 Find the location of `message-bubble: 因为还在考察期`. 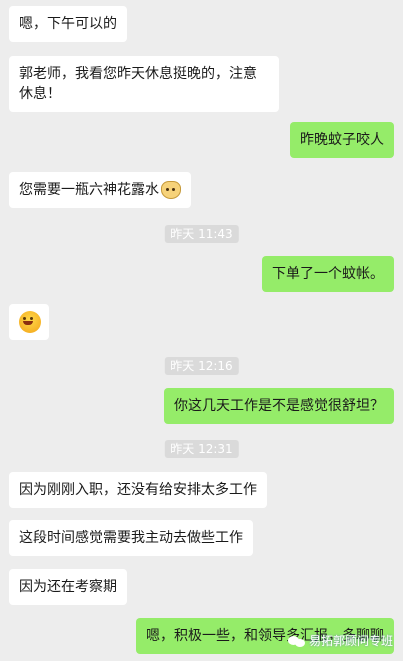

message-bubble: 因为还在考察期 is located at coordinates (68, 587).